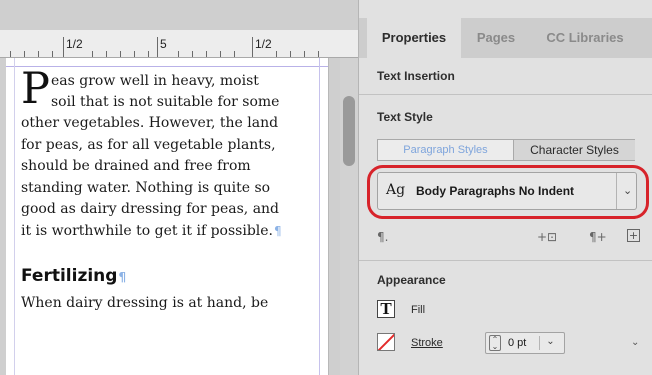  I want to click on tab-properties: Properties, so click(414, 38).